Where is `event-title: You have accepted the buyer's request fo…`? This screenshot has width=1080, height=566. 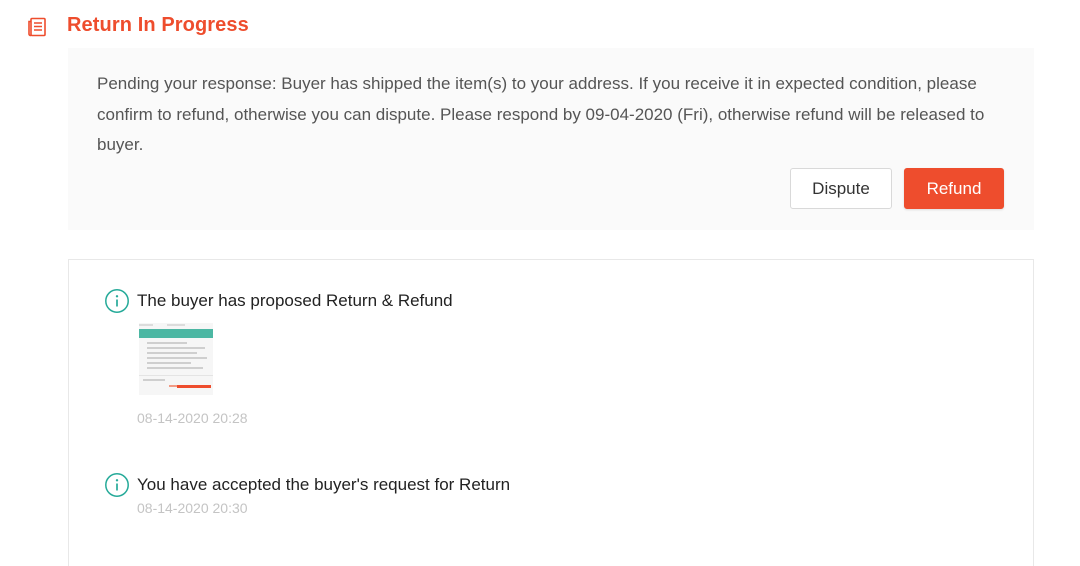
event-title: You have accepted the buyer's request fo… is located at coordinates (324, 484).